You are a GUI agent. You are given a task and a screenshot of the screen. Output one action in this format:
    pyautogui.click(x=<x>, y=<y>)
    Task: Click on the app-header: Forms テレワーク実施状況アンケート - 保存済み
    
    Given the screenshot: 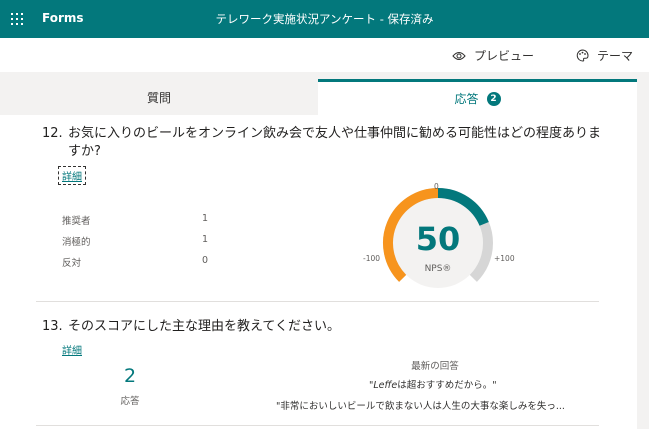 What is the action you would take?
    pyautogui.click(x=324, y=19)
    